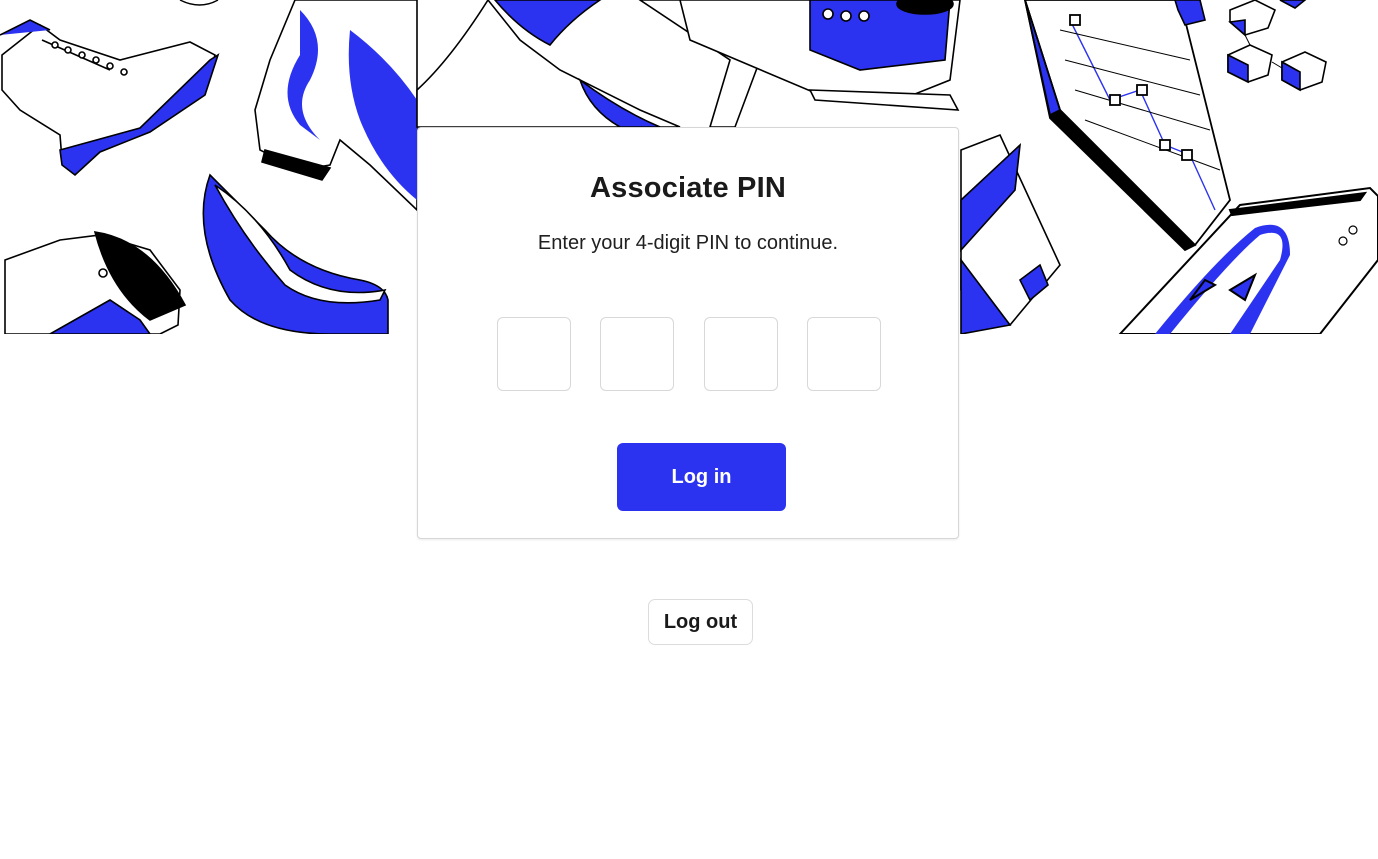  I want to click on shoe-top-illustration, so click(688, 64).